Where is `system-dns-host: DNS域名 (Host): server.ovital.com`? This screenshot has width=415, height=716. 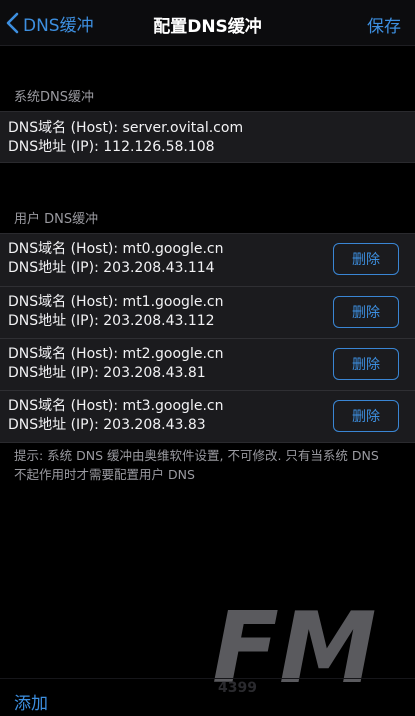
system-dns-host: DNS域名 (Host): server.ovital.com is located at coordinates (126, 128).